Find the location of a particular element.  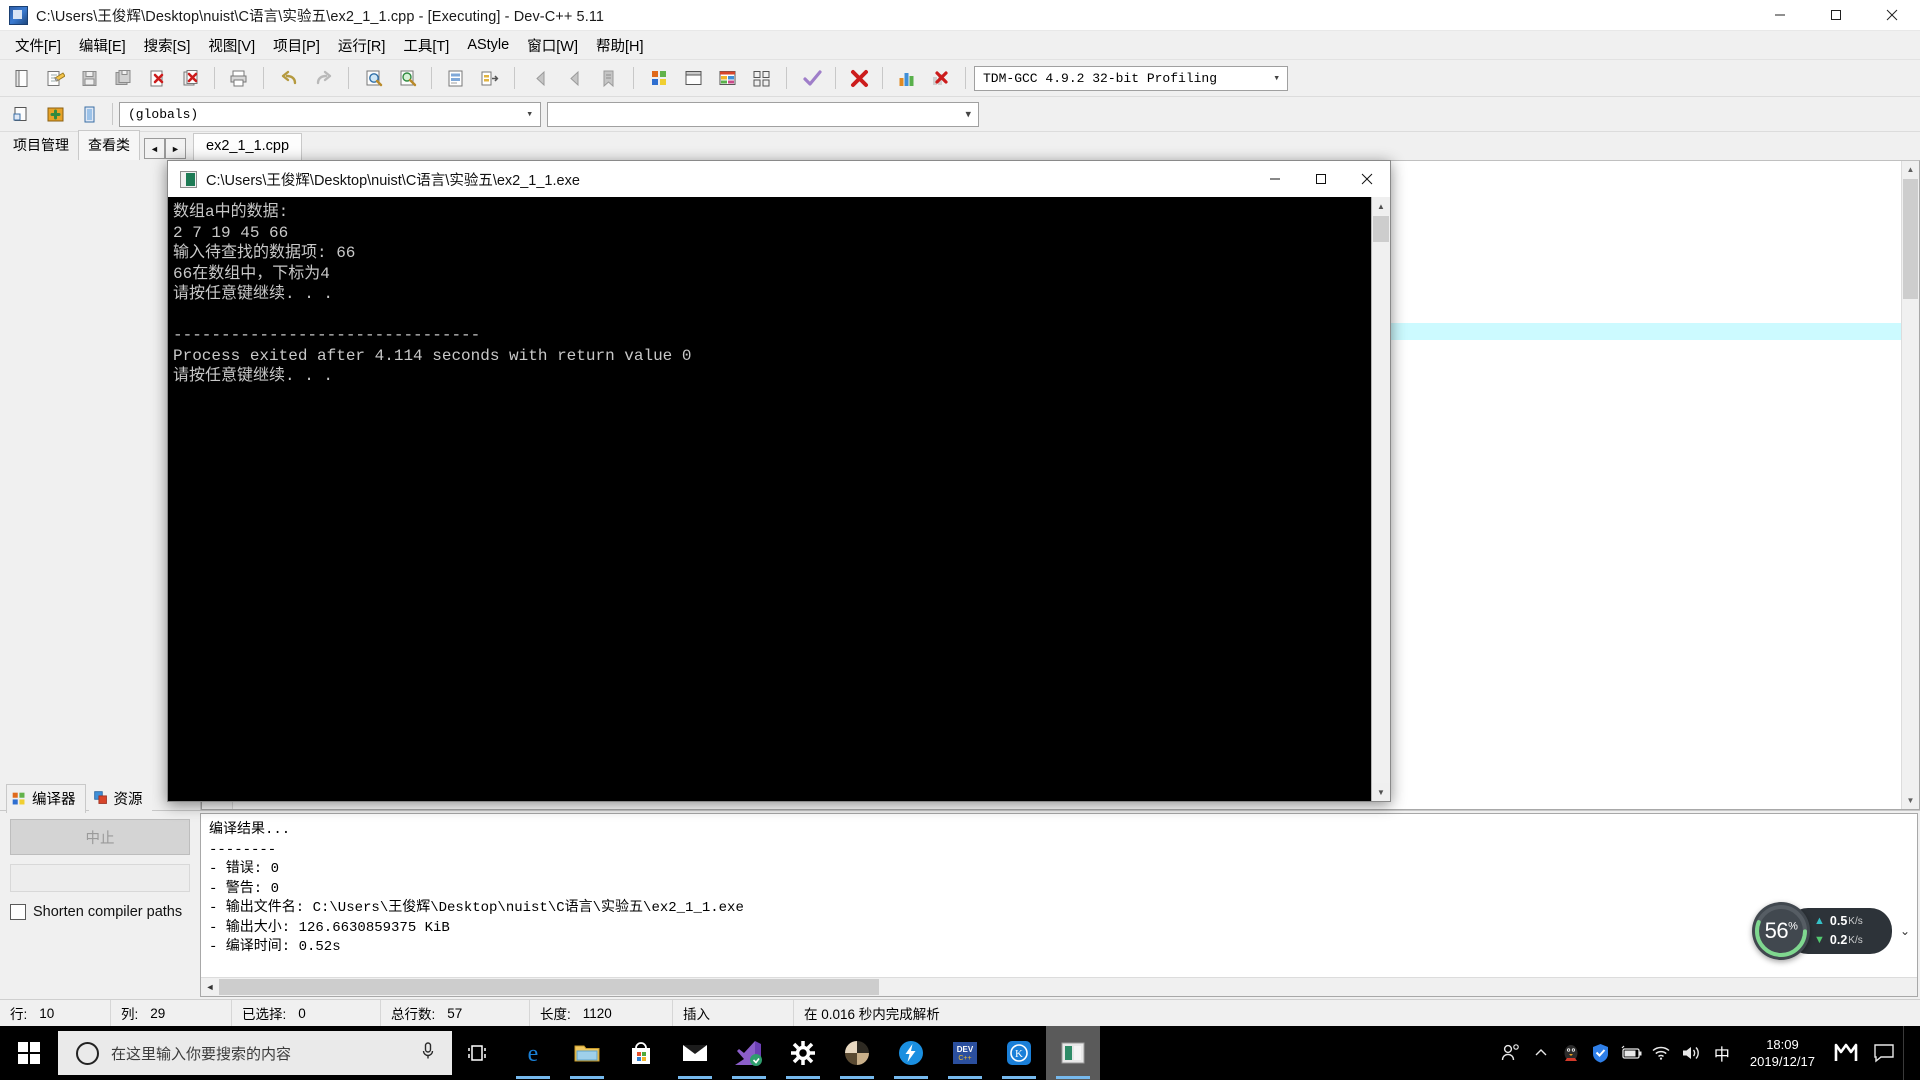

maxthon-icon is located at coordinates (1846, 1053).